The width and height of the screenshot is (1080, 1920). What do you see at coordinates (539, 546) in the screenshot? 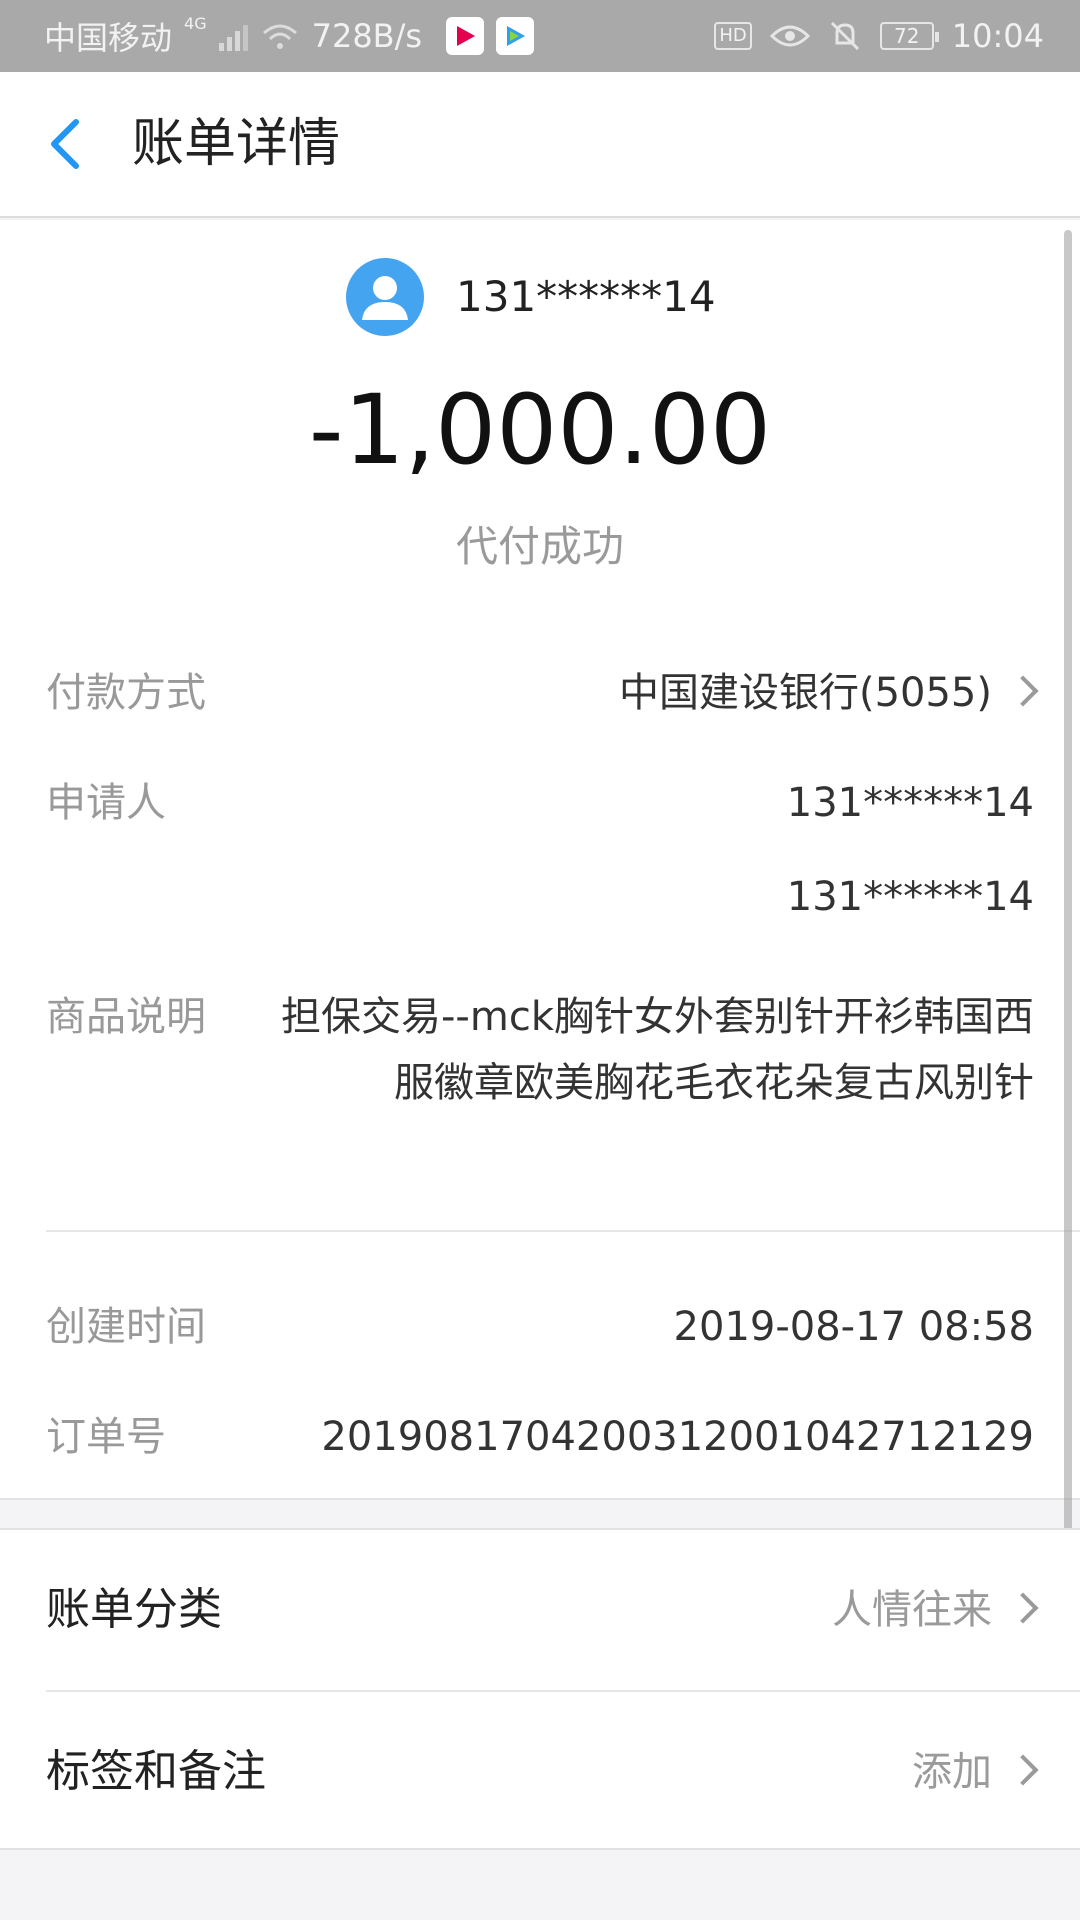
I see `payment-status: 代付成功` at bounding box center [539, 546].